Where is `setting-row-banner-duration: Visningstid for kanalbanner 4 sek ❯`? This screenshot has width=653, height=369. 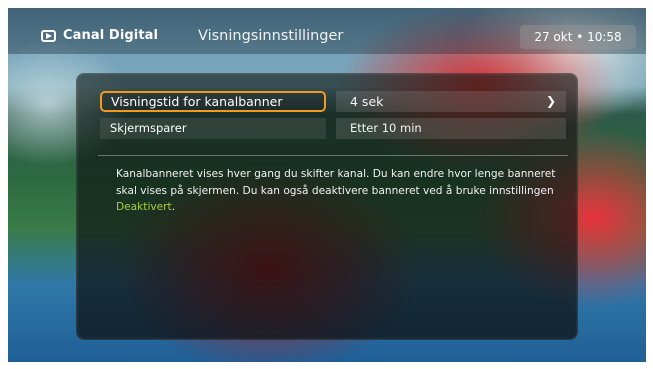
setting-row-banner-duration: Visningstid for kanalbanner 4 sek ❯ is located at coordinates (333, 101).